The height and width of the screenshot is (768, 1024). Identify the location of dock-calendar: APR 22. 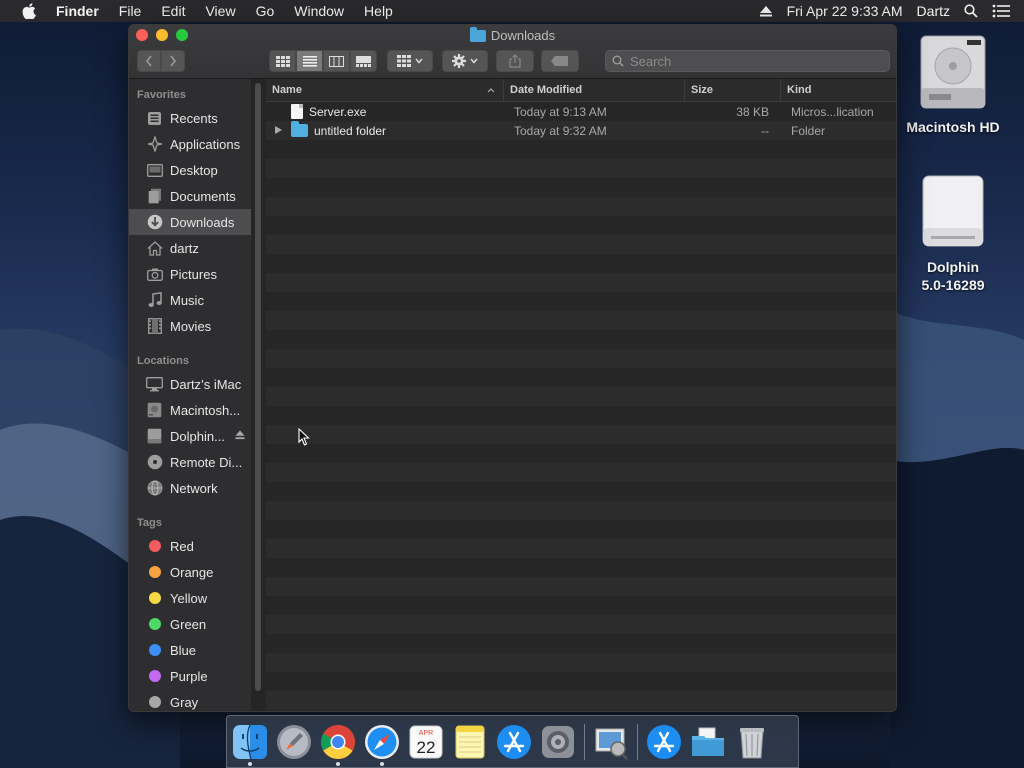
(426, 742).